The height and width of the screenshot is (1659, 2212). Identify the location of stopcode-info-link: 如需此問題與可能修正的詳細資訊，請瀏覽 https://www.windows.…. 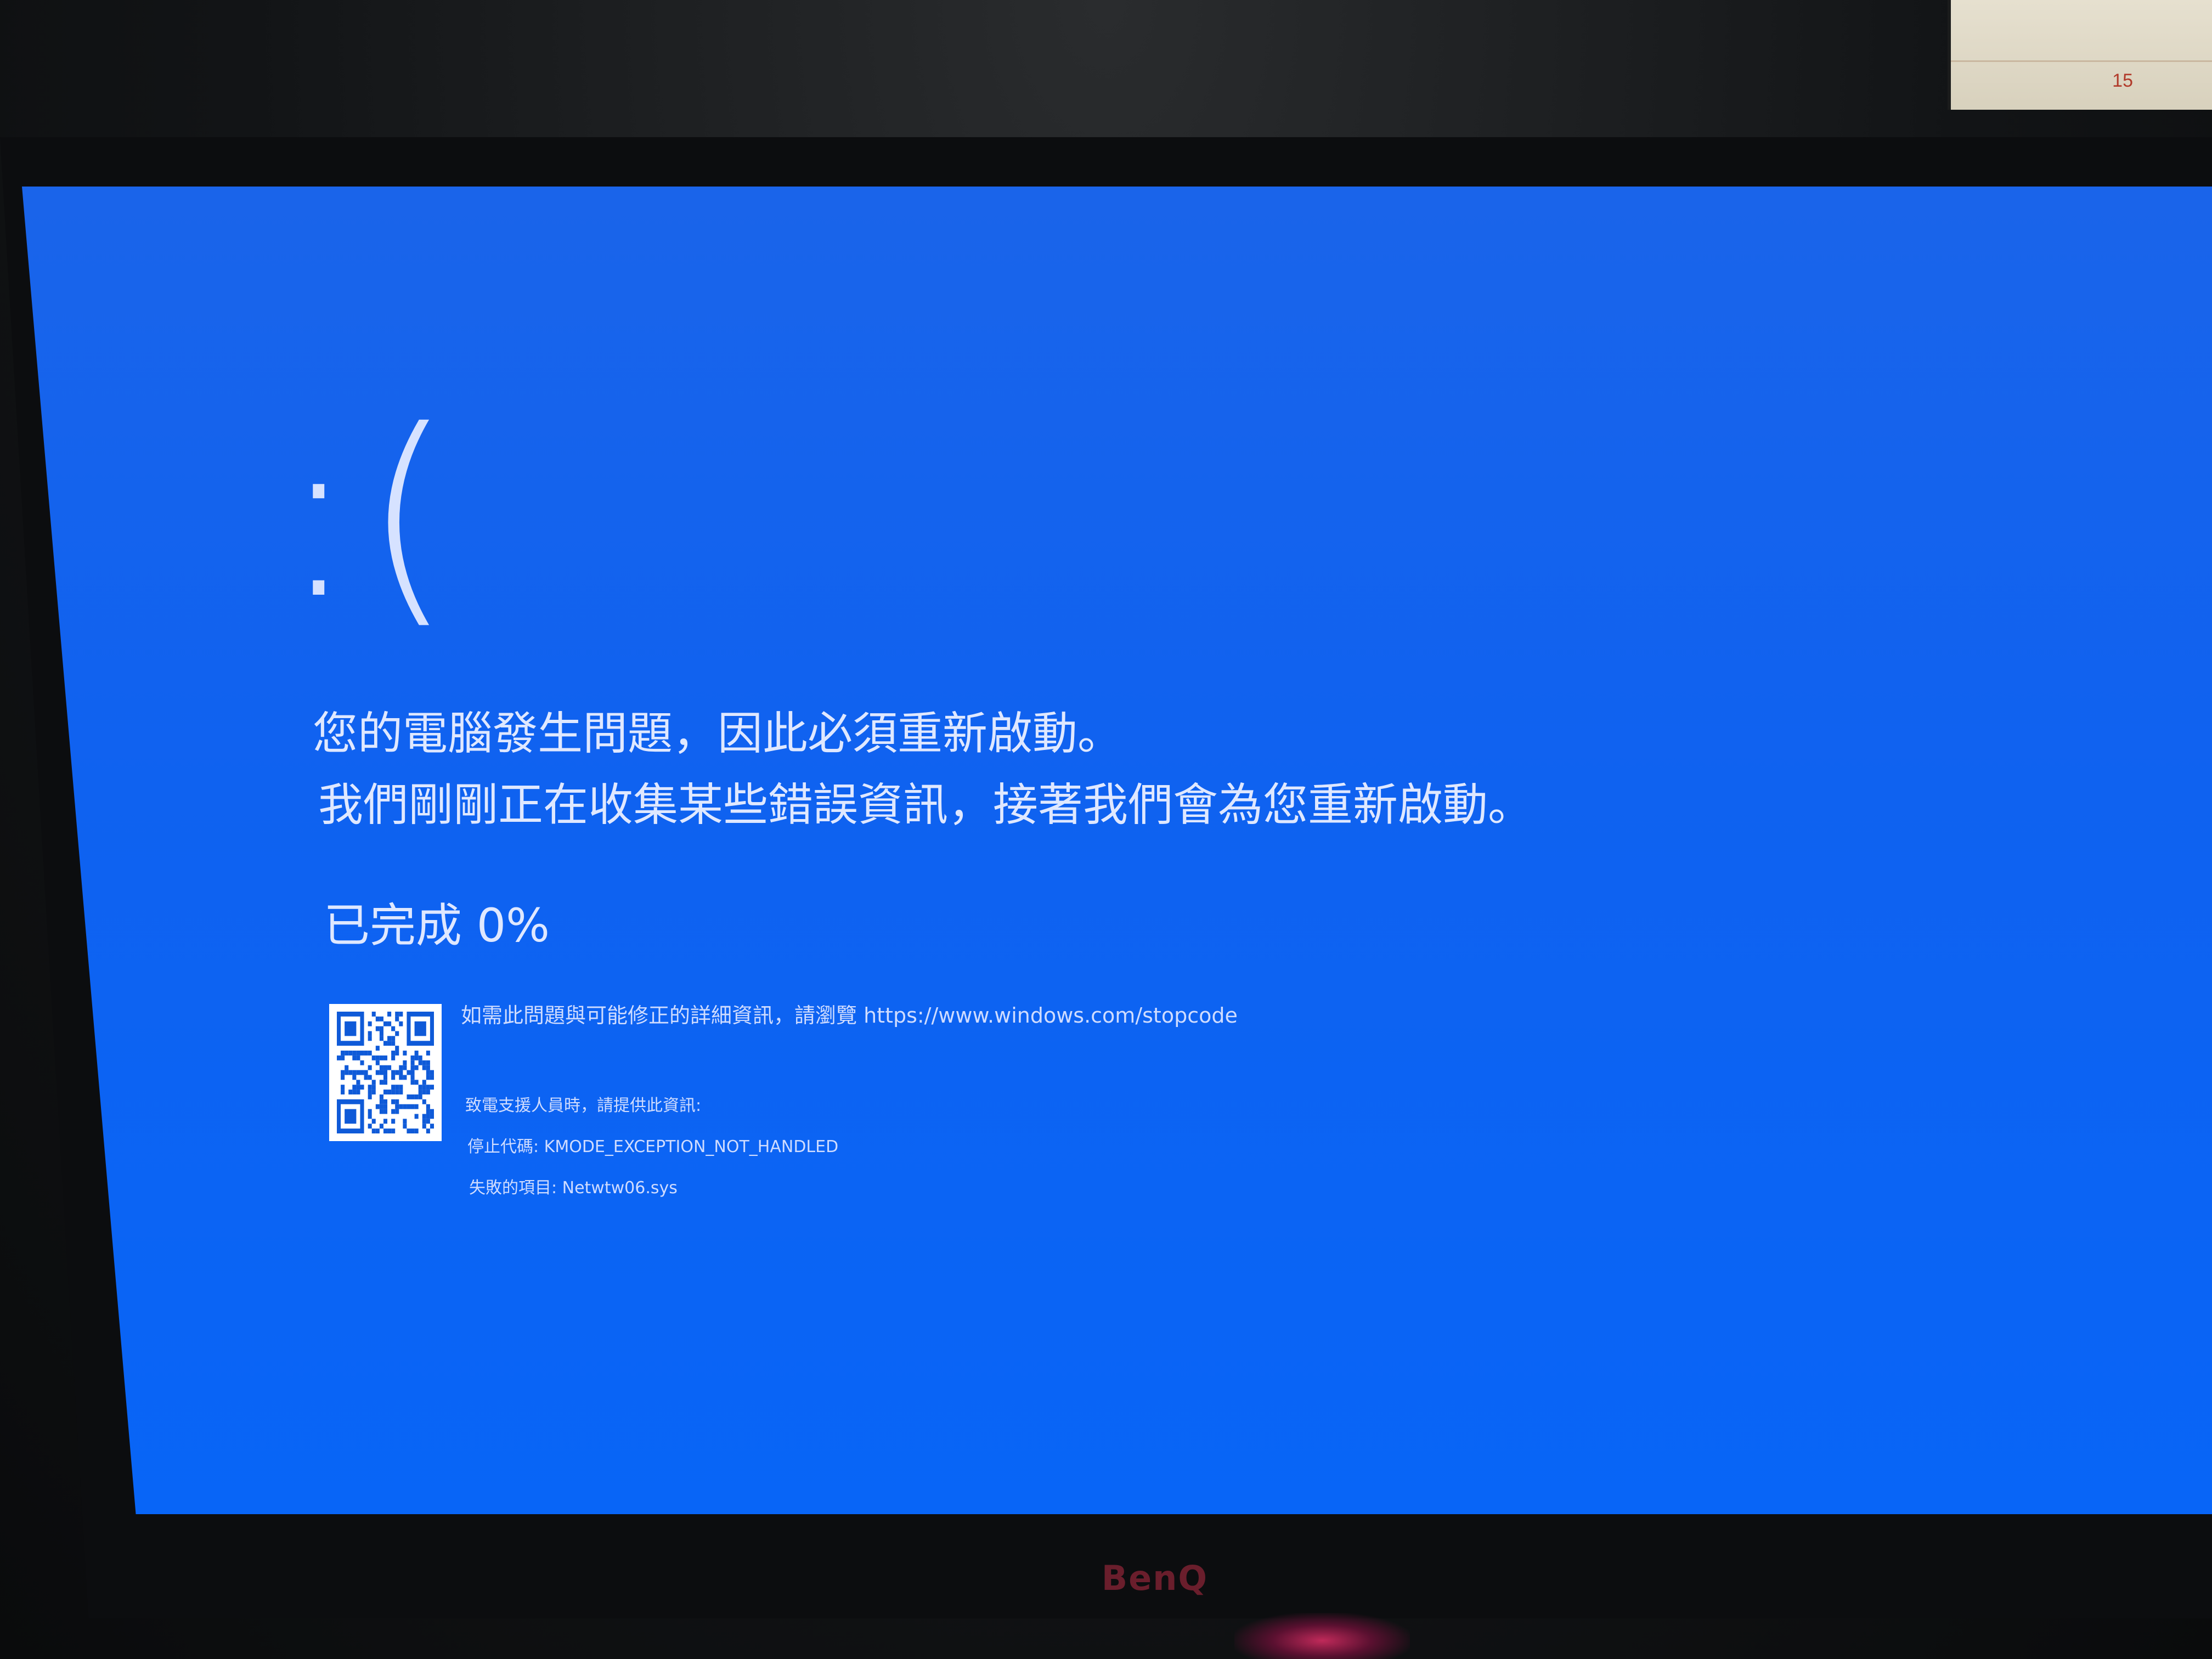
(849, 1014).